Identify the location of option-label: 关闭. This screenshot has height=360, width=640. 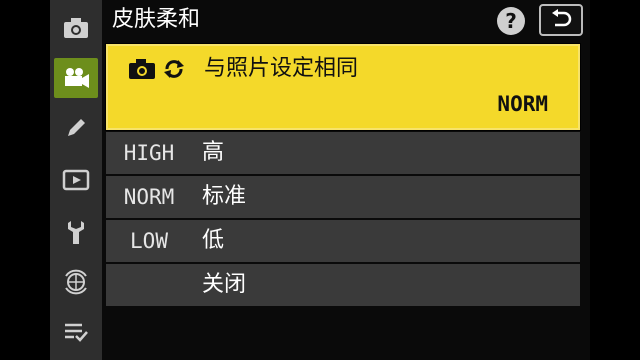
(224, 284).